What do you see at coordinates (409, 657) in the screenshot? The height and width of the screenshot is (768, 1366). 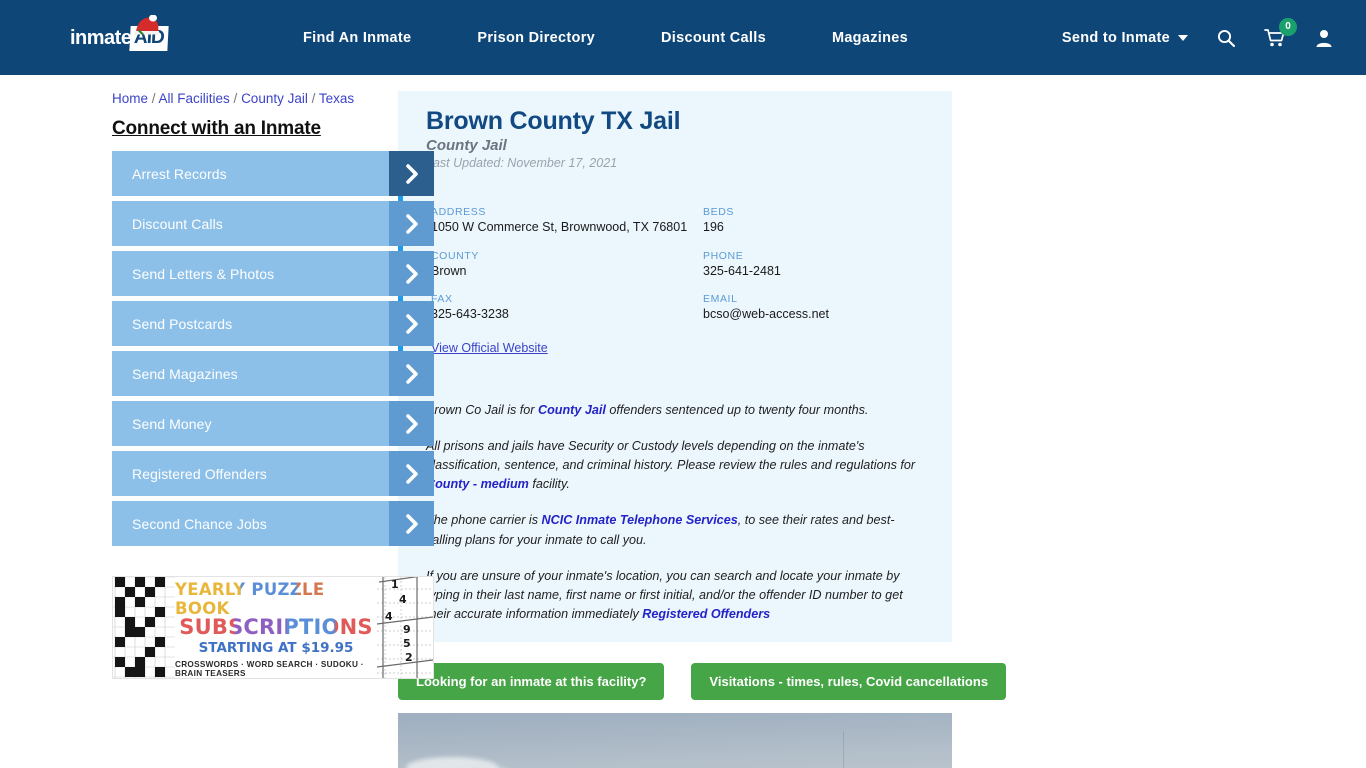 I see `svg-text: 2` at bounding box center [409, 657].